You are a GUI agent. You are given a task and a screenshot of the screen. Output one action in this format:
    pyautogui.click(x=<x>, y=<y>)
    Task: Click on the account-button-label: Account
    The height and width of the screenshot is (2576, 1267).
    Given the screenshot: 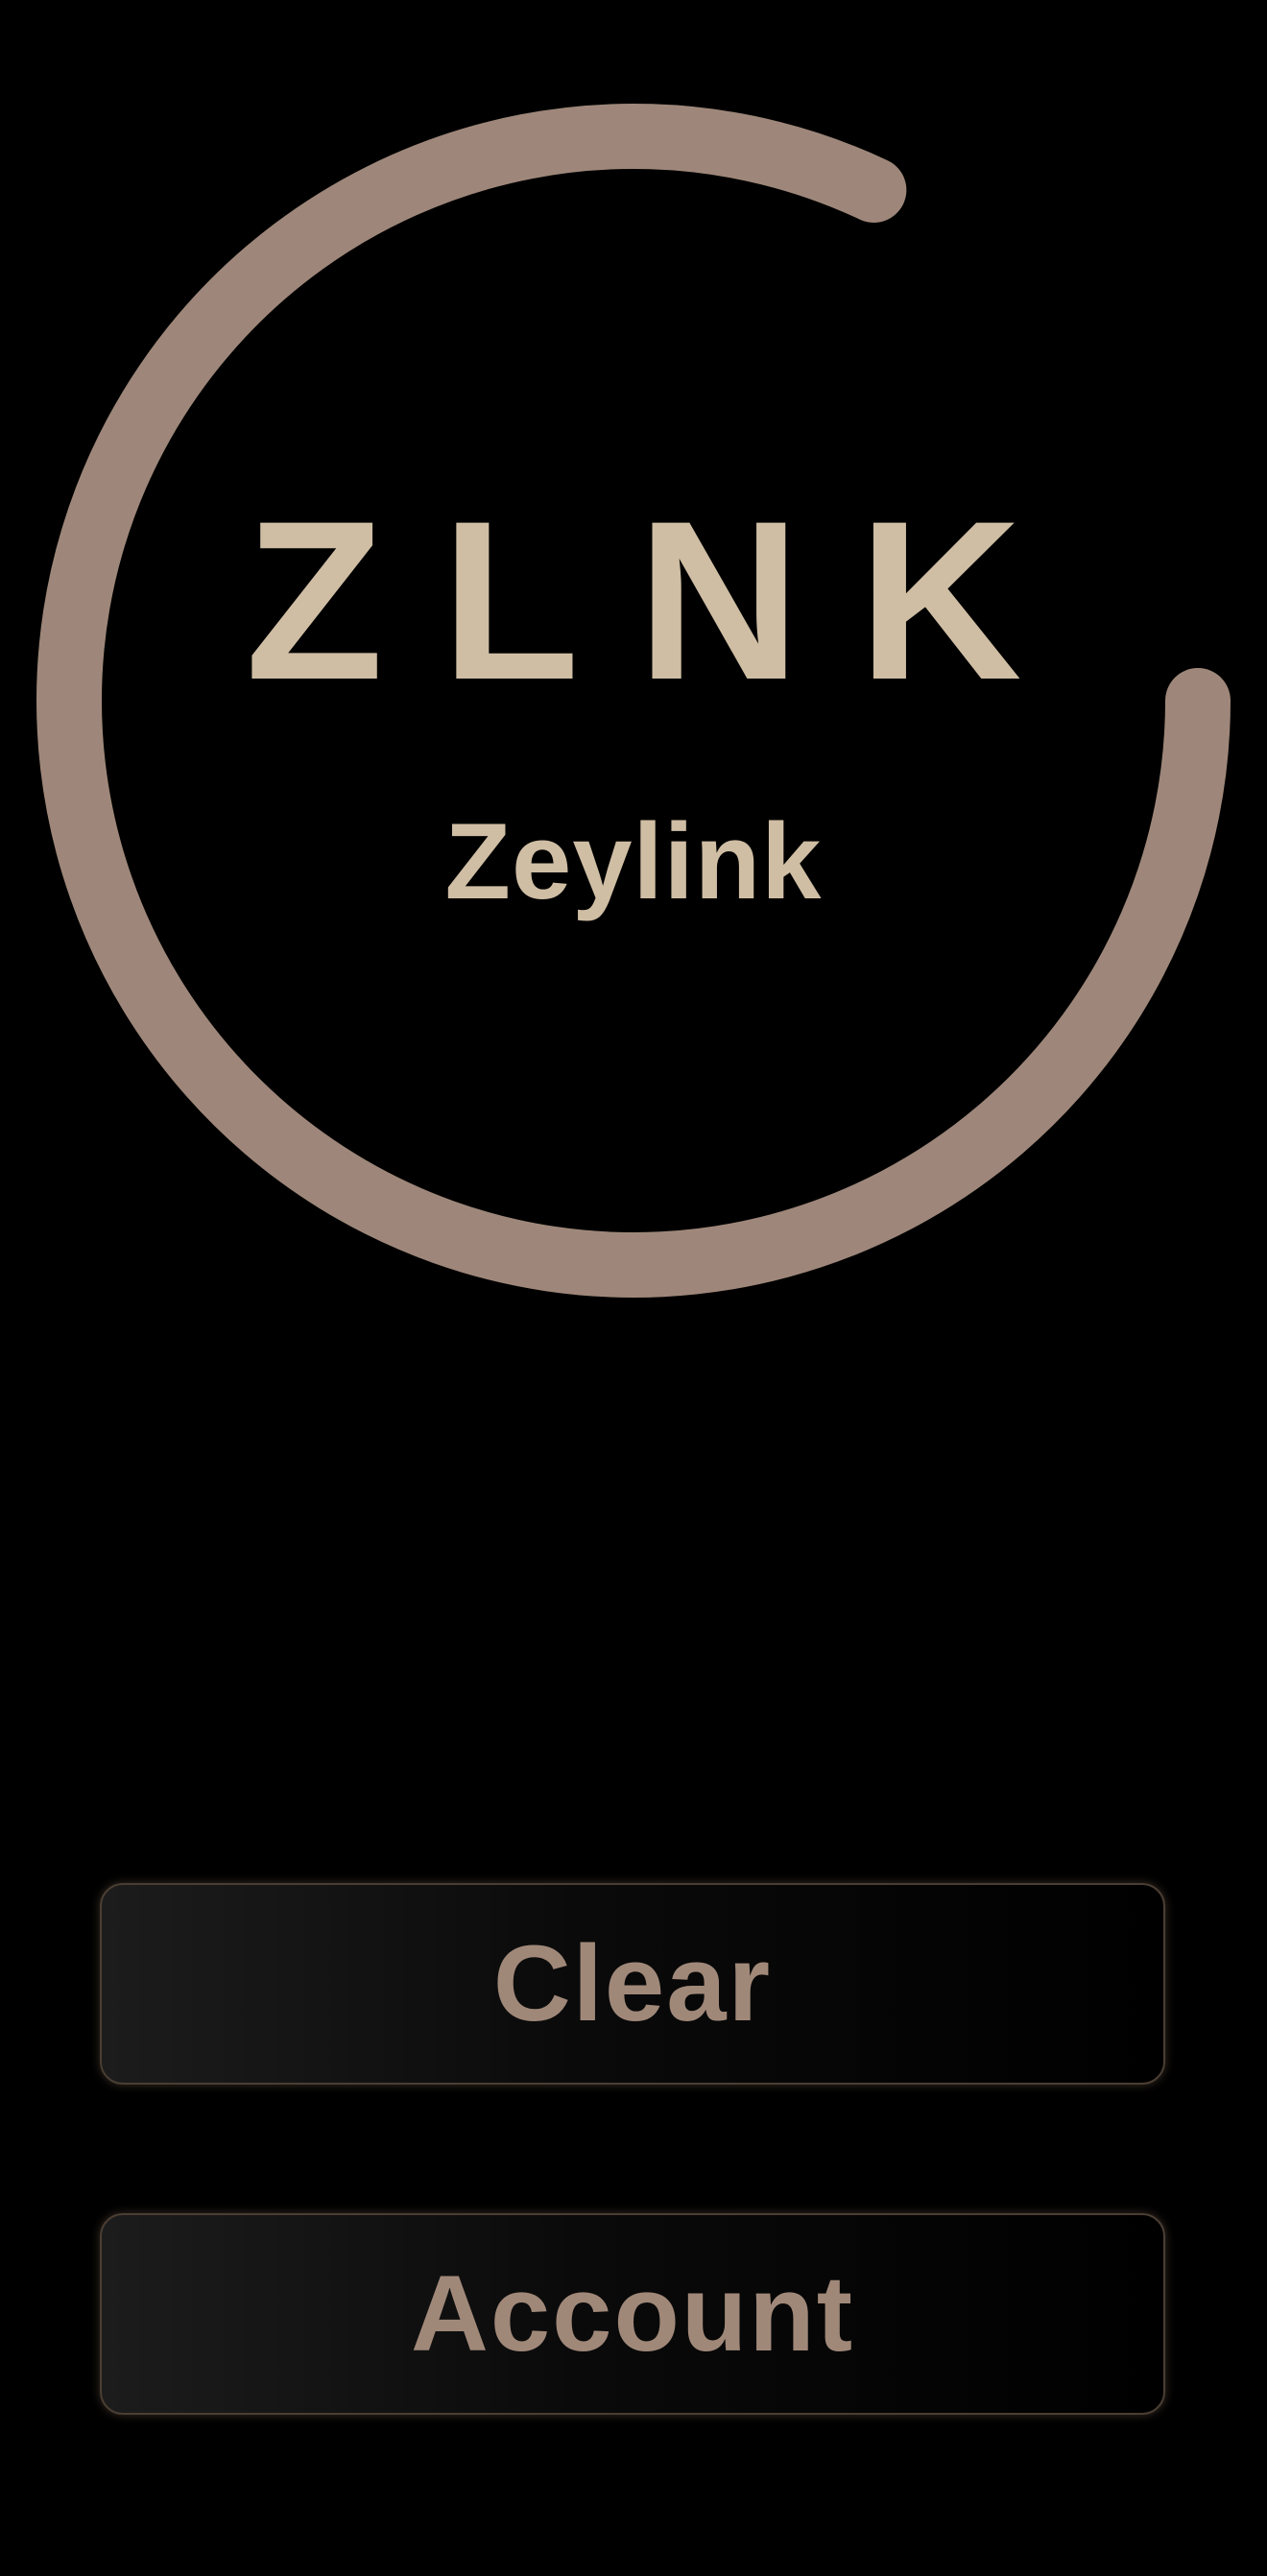 What is the action you would take?
    pyautogui.click(x=632, y=2313)
    